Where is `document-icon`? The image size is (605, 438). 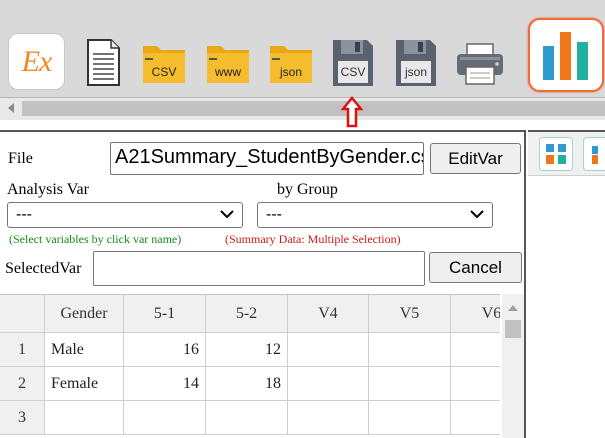
document-icon is located at coordinates (103, 62).